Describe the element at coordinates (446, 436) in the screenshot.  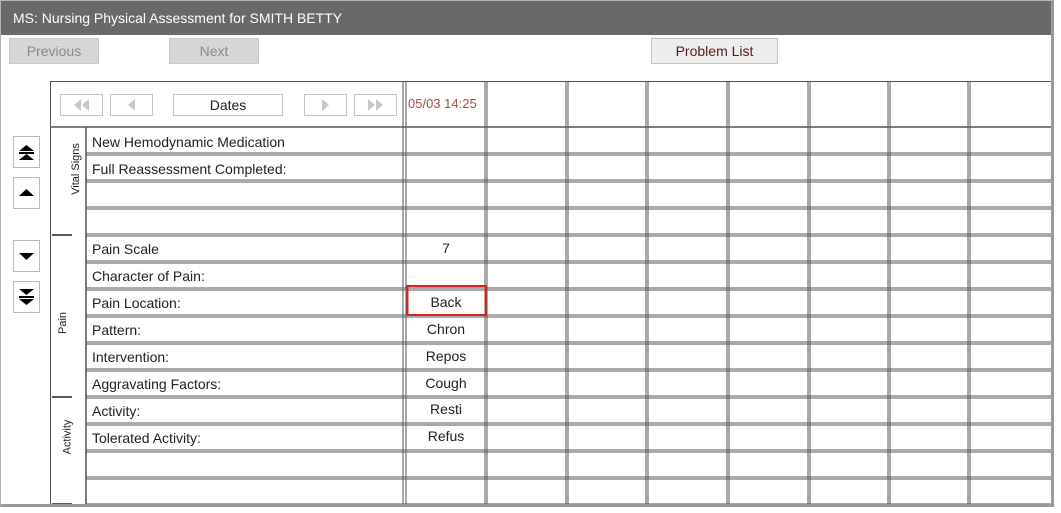
I see `cell-tolerated-activity: Refus` at that location.